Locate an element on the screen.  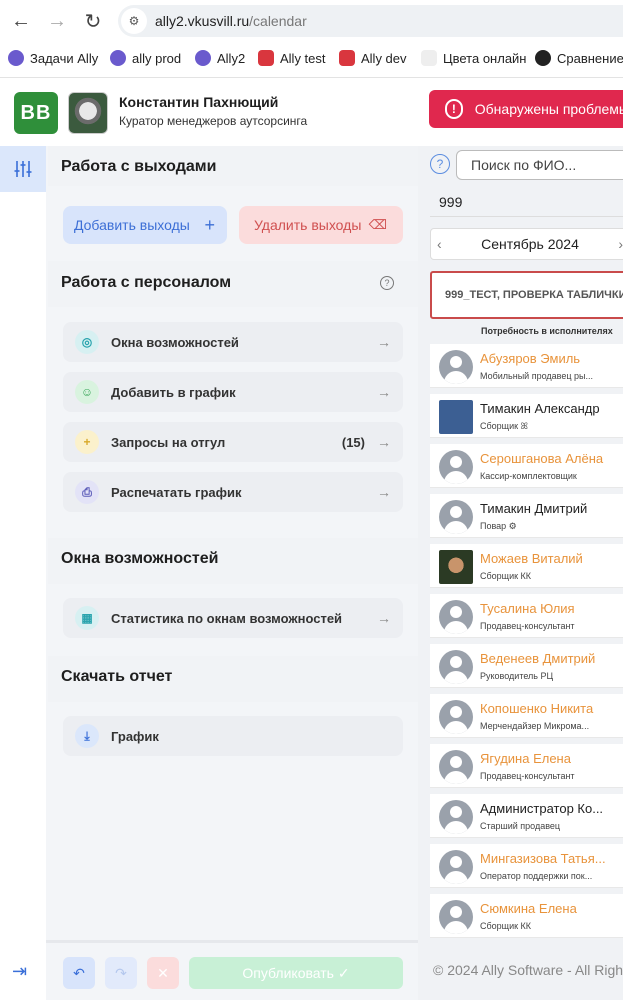
undo-button: ↶ is located at coordinates (79, 973).